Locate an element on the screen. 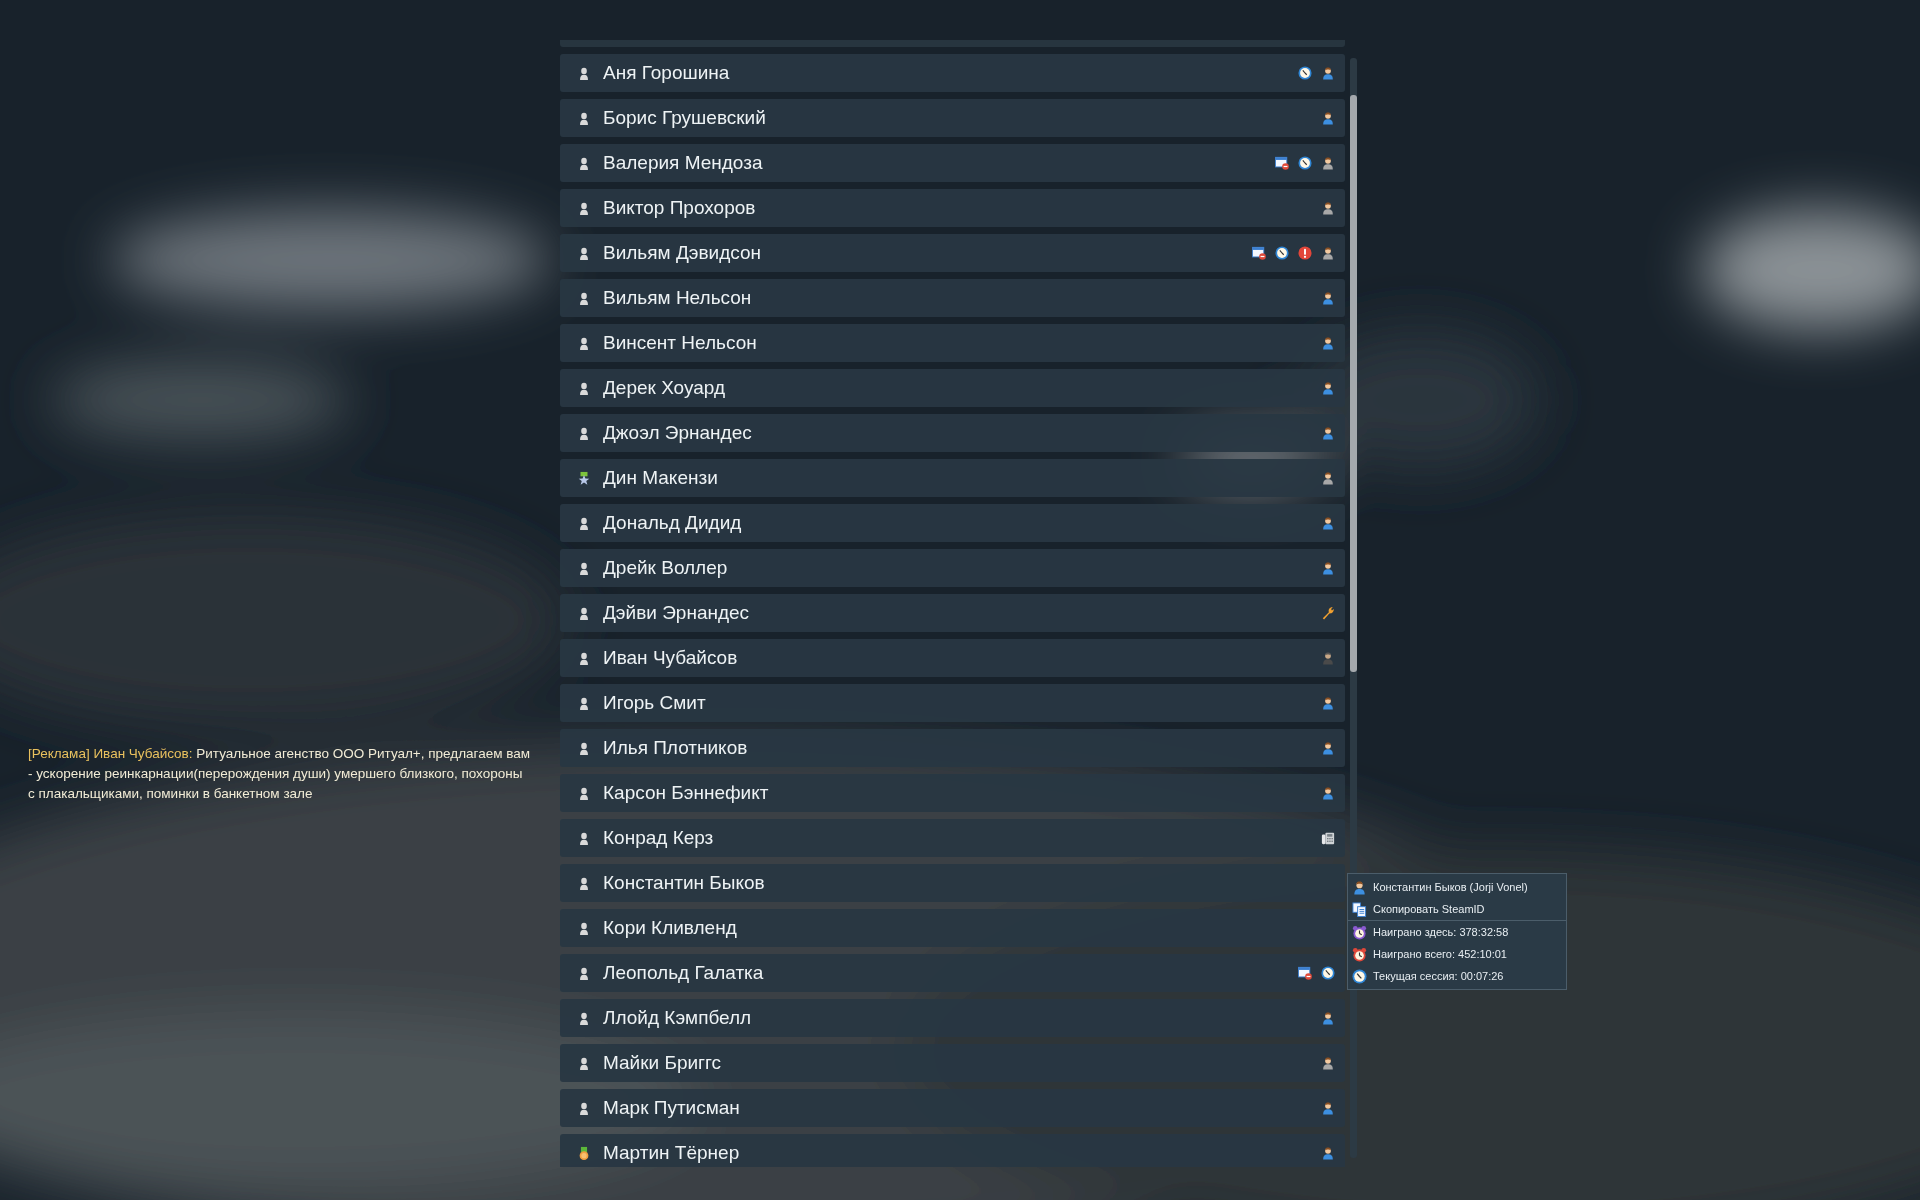 This screenshot has width=1920, height=1200. player-name: Мартин Тёрнер is located at coordinates (671, 1153).